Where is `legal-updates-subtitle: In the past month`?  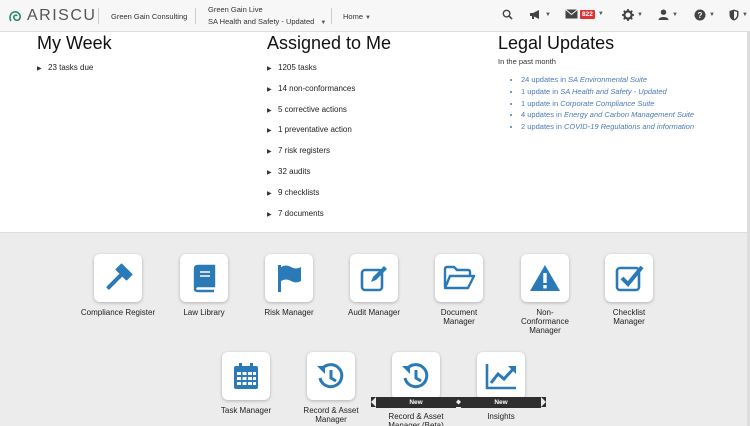 legal-updates-subtitle: In the past month is located at coordinates (527, 61).